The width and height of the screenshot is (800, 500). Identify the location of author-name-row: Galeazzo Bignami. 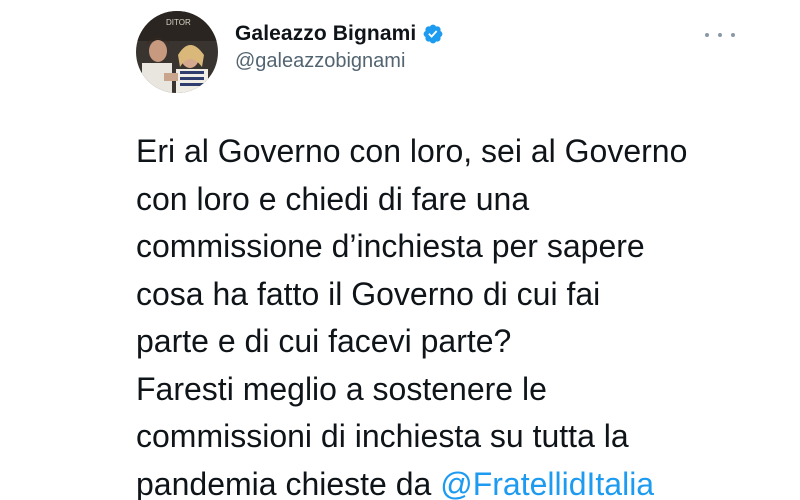
(339, 34).